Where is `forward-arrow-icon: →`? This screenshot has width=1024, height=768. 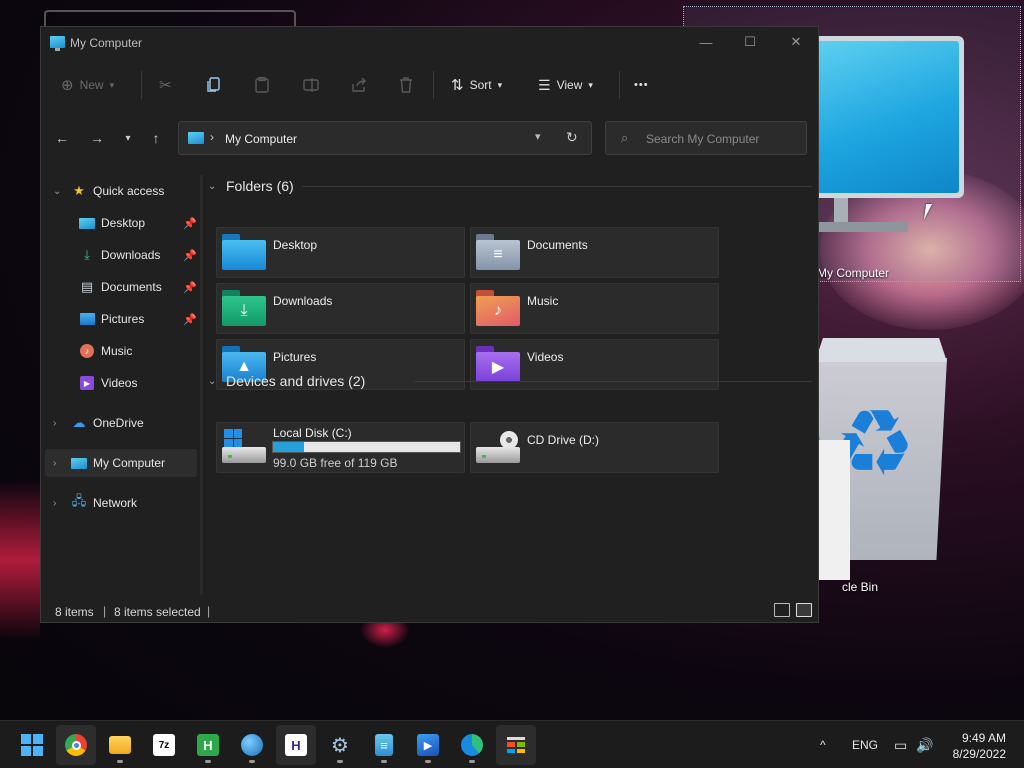 forward-arrow-icon: → is located at coordinates (97, 138).